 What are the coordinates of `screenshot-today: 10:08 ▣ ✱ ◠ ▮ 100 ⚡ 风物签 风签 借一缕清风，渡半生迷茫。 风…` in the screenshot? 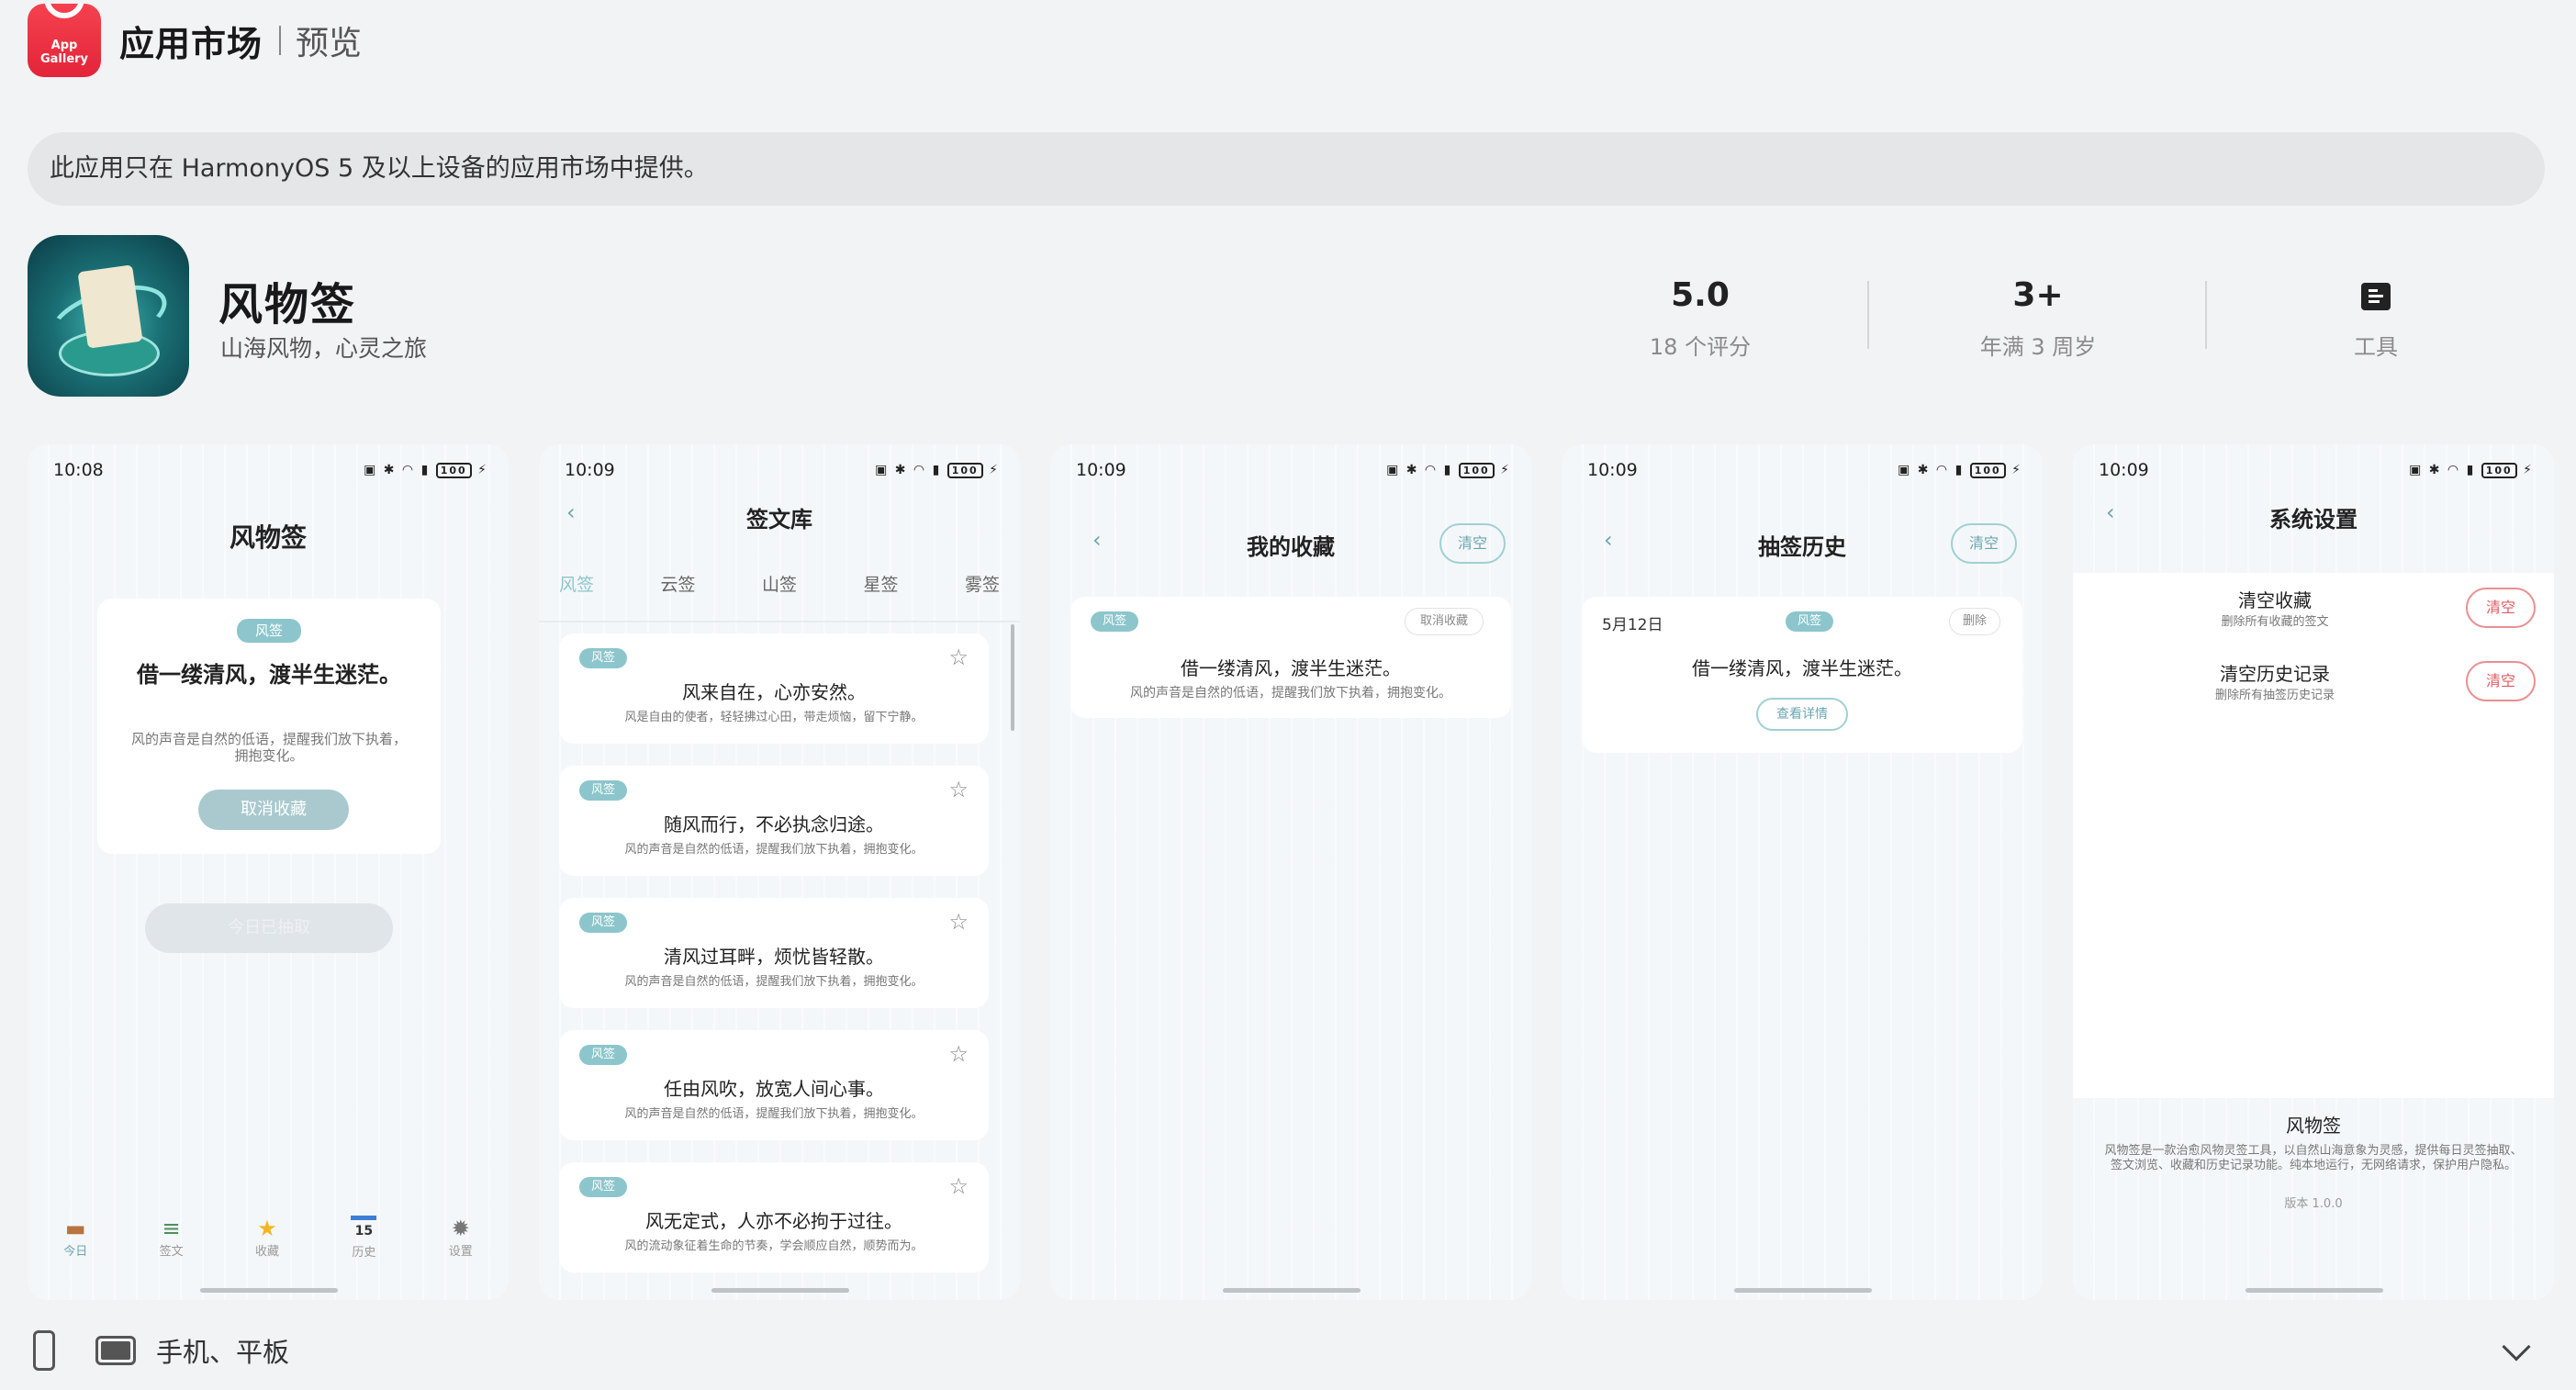 It's located at (268, 872).